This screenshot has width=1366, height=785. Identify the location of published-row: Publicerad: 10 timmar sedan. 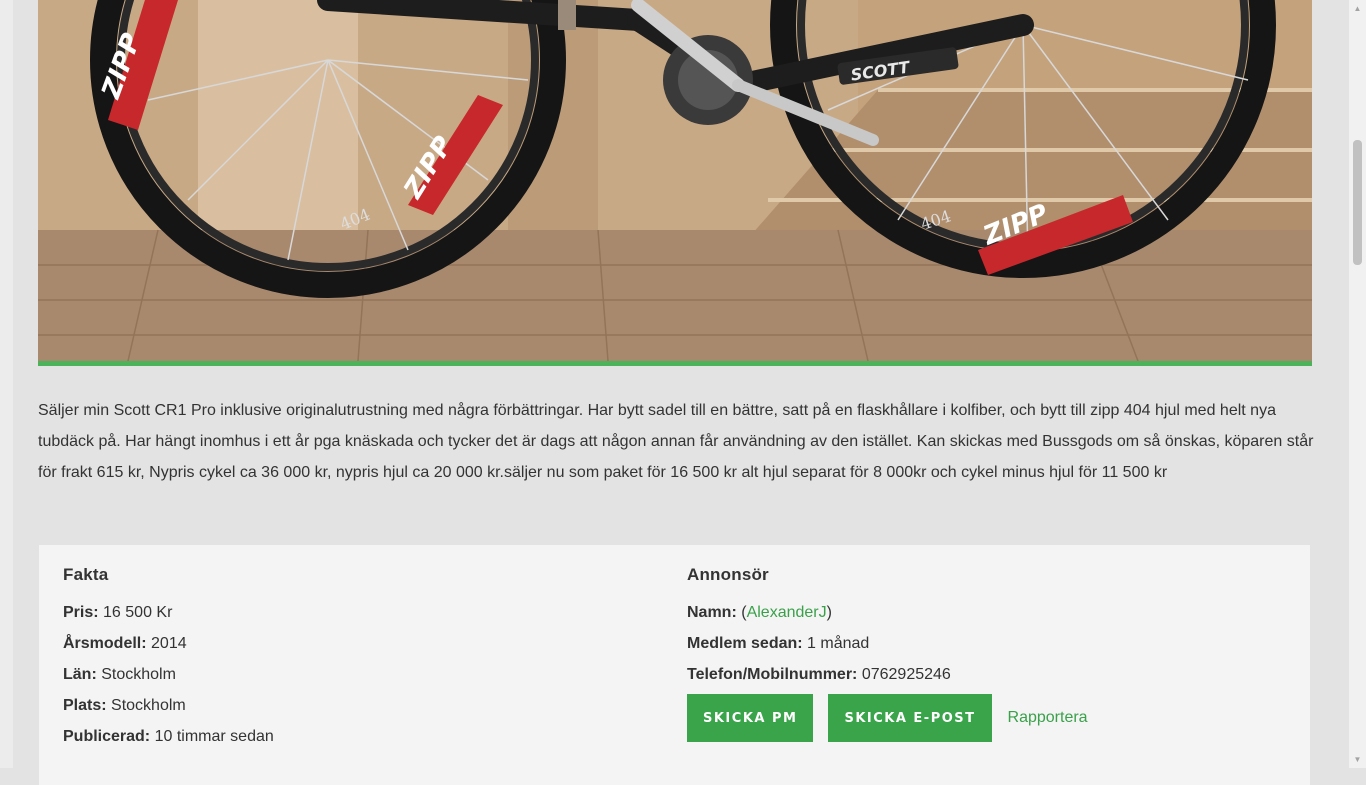
(168, 736).